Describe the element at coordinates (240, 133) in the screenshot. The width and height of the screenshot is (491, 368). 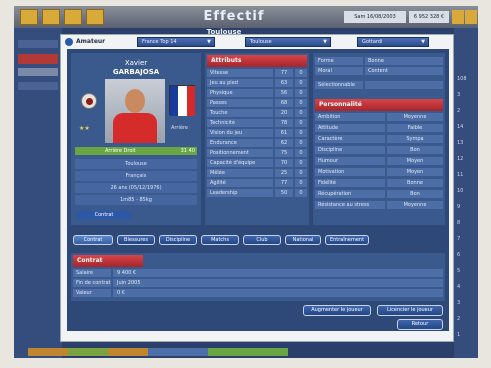
I see `attribute-label: Vision du jeu` at that location.